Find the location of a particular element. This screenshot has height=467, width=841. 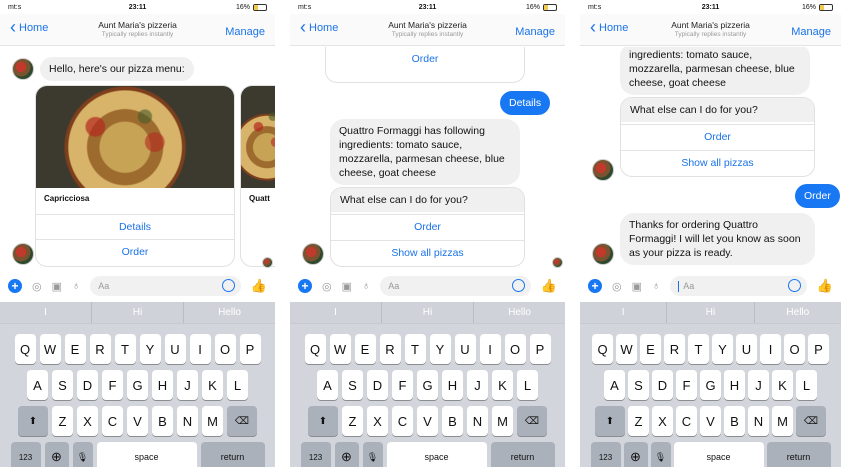

key: L is located at coordinates (806, 385).